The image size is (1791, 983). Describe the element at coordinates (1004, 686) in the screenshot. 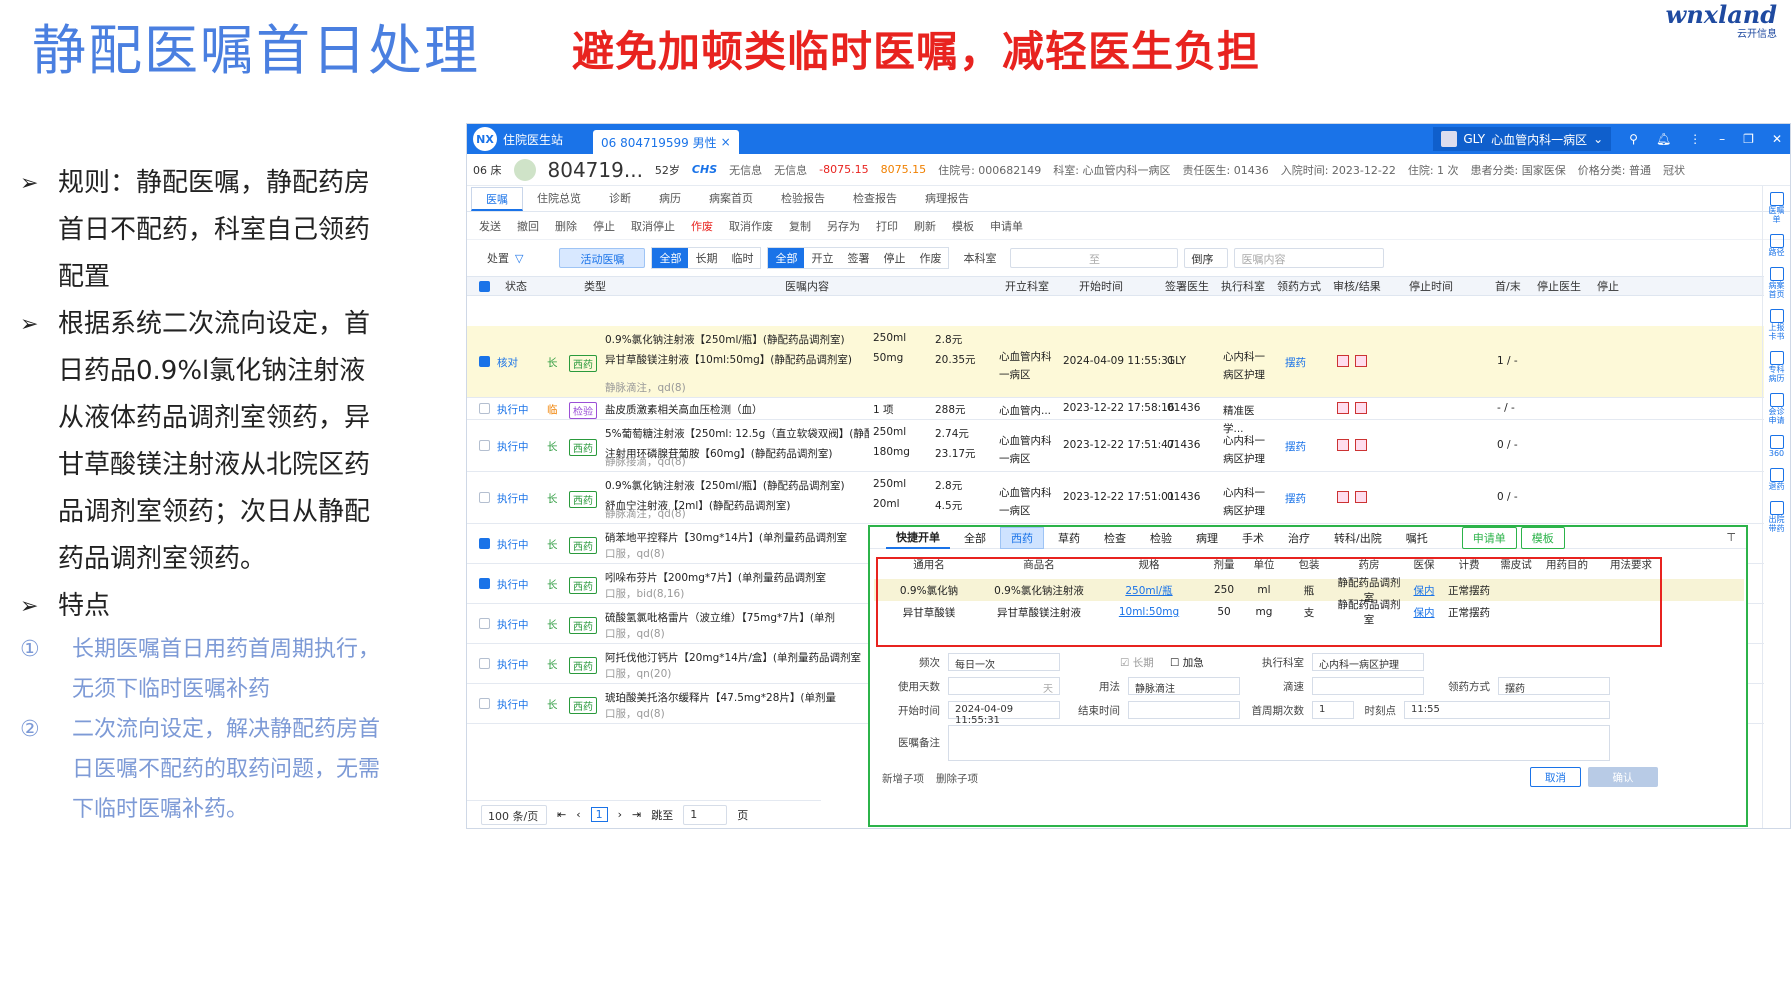

I see `days-input: 天` at that location.